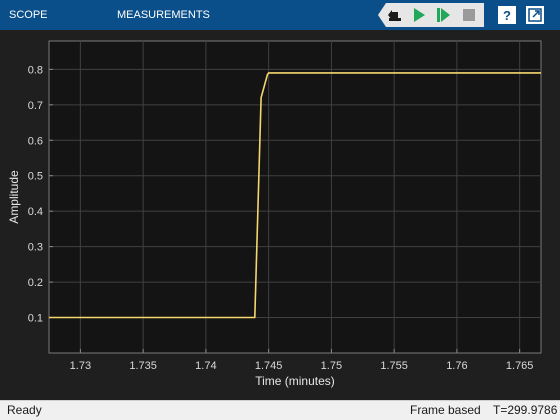 Image resolution: width=560 pixels, height=420 pixels. Describe the element at coordinates (431, 15) in the screenshot. I see `simulation-controls` at that location.